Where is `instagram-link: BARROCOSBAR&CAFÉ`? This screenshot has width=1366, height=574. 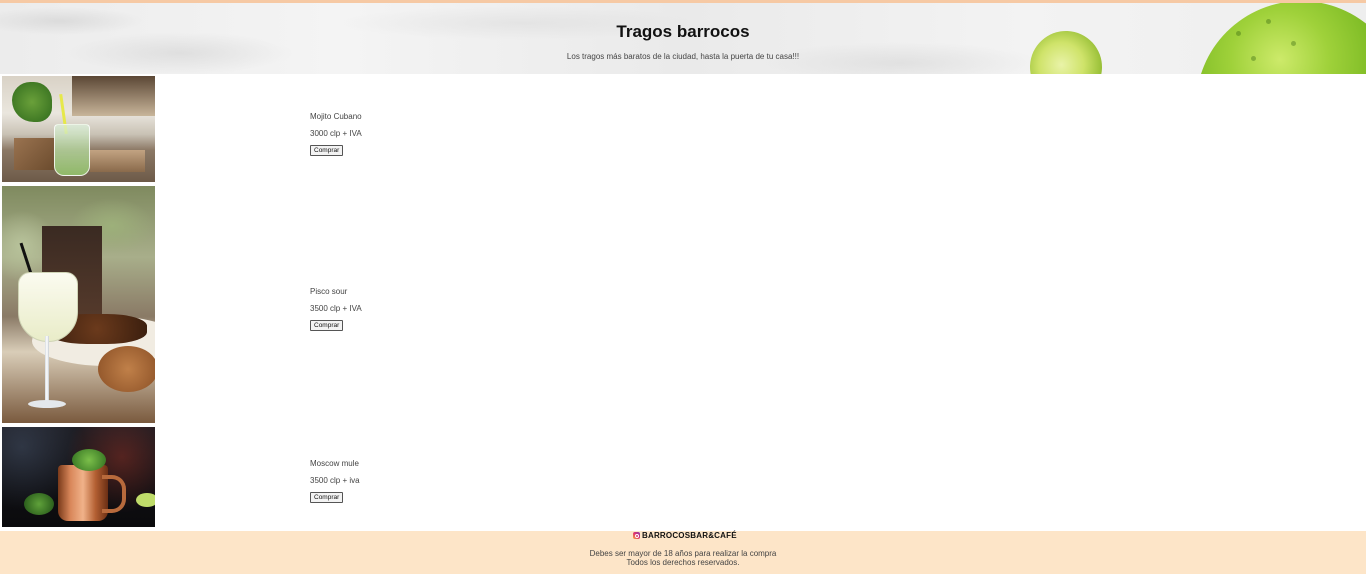 instagram-link: BARROCOSBAR&CAFÉ is located at coordinates (685, 535).